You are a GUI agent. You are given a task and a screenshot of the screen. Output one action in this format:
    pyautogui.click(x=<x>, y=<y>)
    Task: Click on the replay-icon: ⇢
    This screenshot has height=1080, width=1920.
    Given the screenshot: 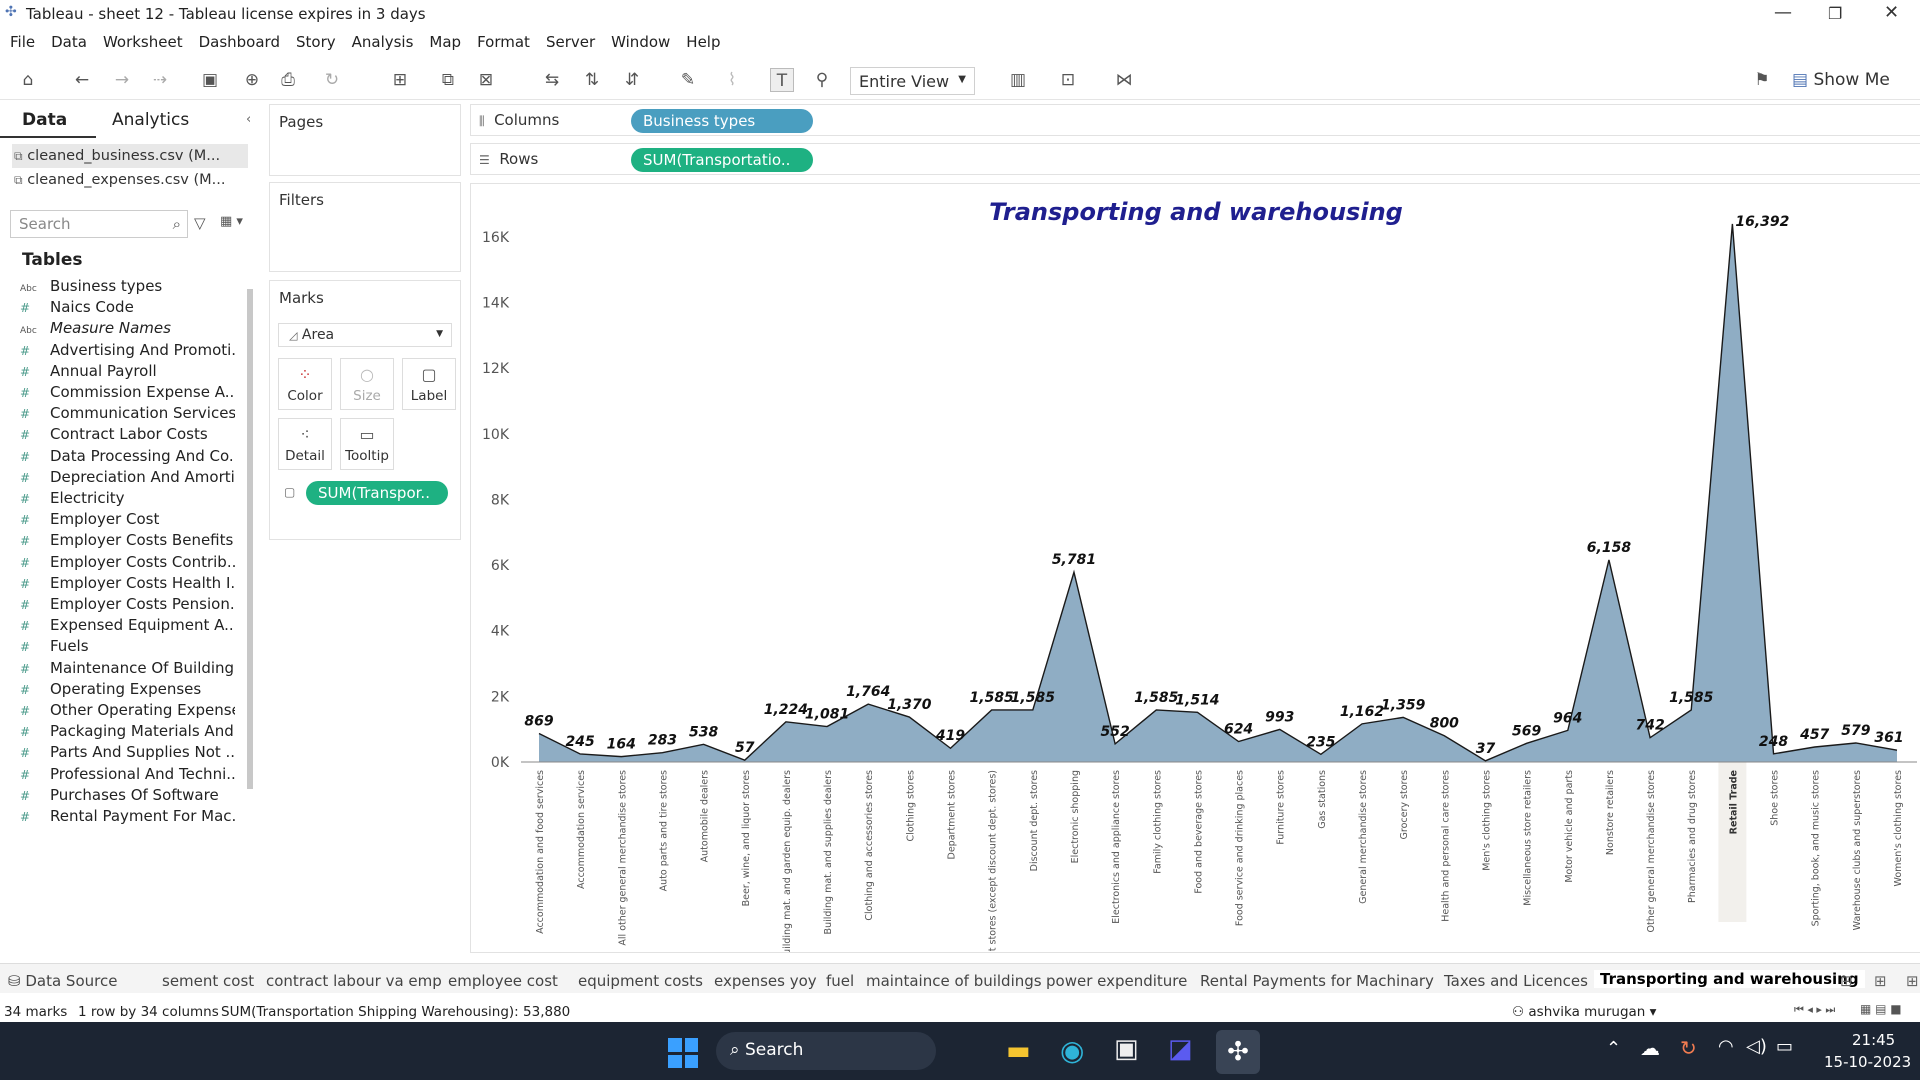 What is the action you would take?
    pyautogui.click(x=160, y=80)
    